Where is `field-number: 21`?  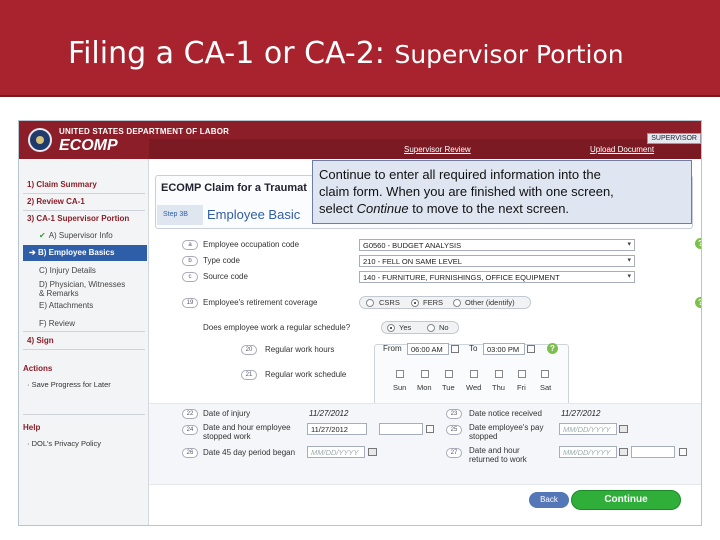
field-number: 21 is located at coordinates (249, 375).